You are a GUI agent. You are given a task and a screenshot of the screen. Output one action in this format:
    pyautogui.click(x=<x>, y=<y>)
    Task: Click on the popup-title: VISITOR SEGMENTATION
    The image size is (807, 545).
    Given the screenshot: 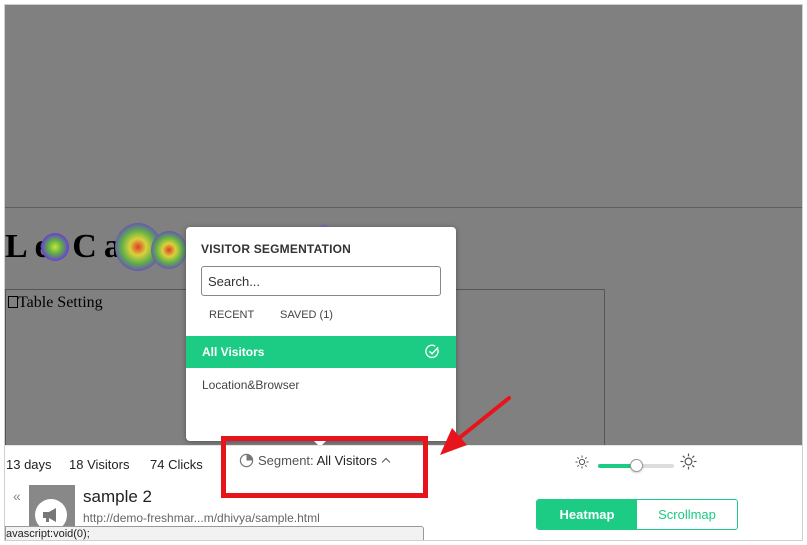 What is the action you would take?
    pyautogui.click(x=276, y=249)
    